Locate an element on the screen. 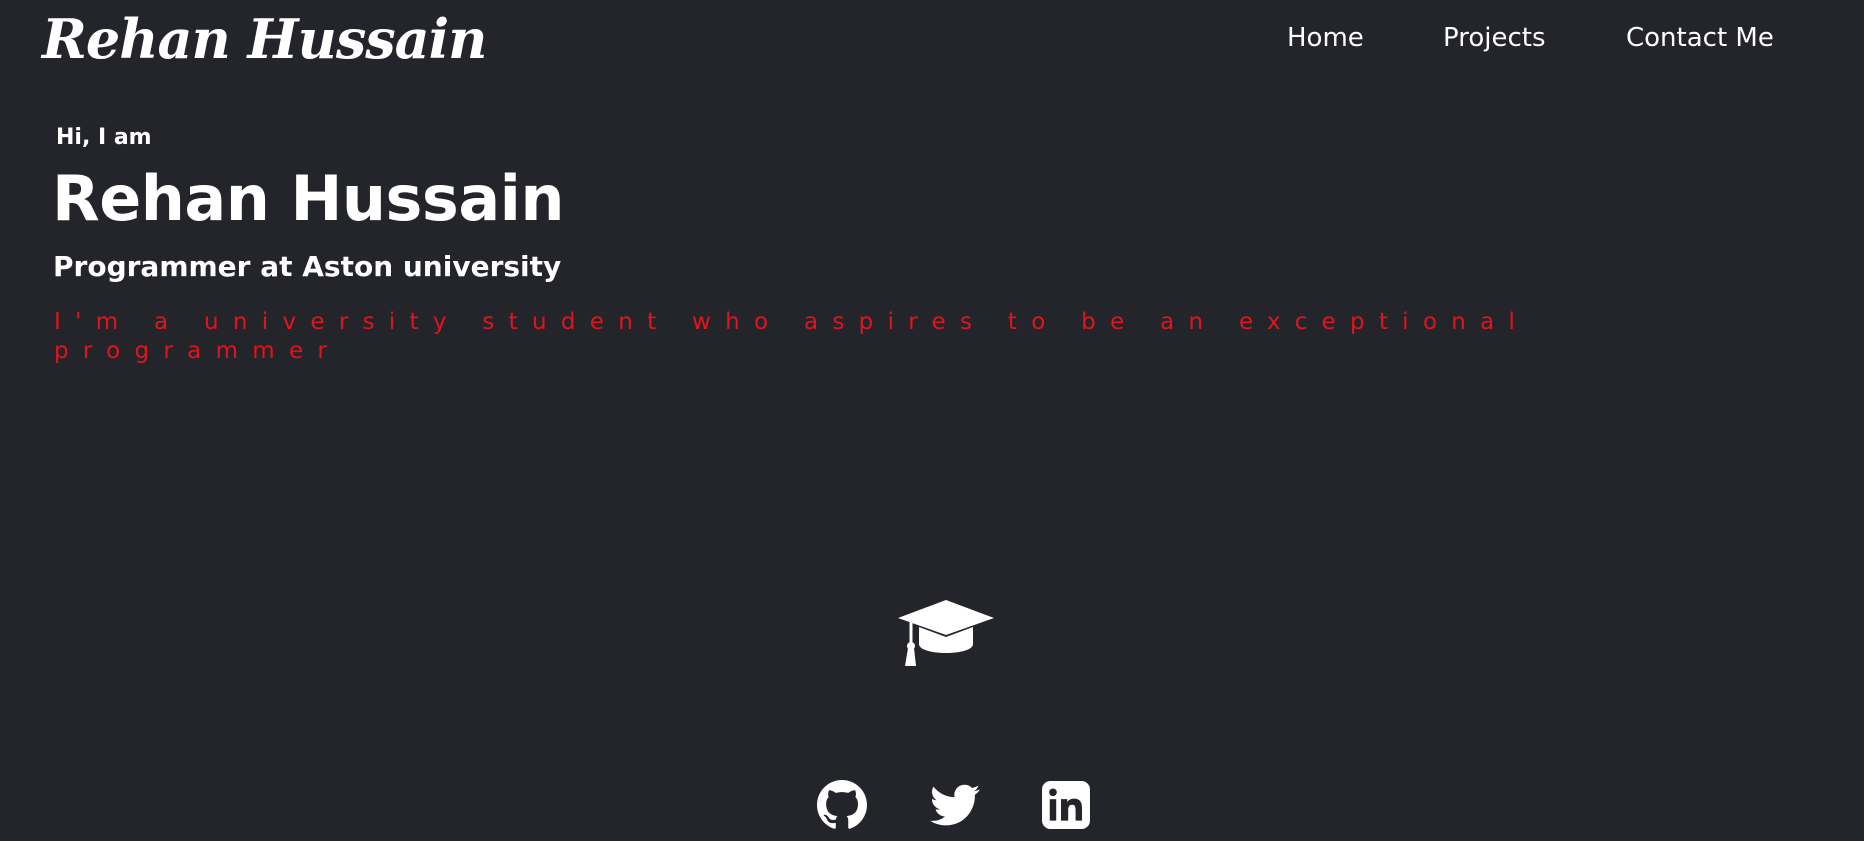 This screenshot has height=841, width=1864. hero-name: Rehan Hussain is located at coordinates (308, 198).